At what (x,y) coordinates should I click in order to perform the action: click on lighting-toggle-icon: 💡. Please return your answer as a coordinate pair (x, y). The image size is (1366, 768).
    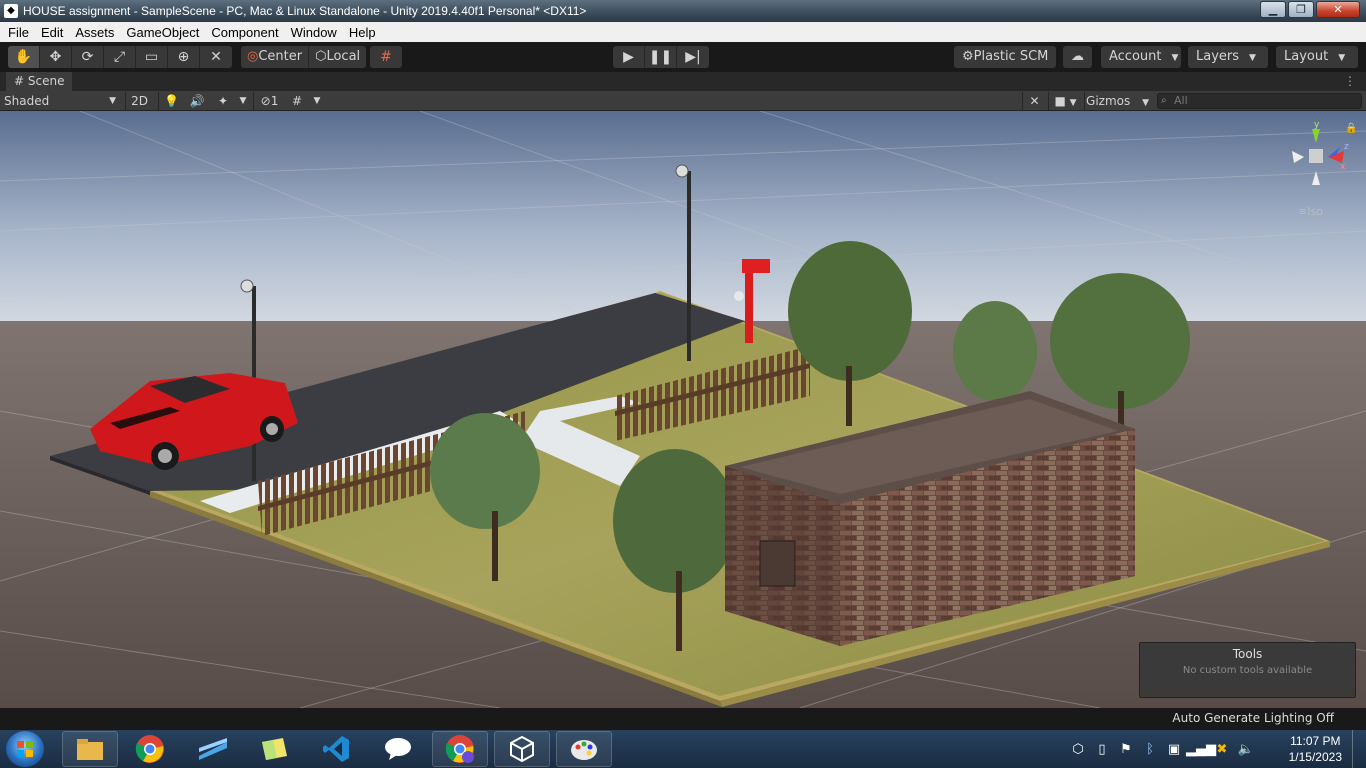
    Looking at the image, I should click on (171, 101).